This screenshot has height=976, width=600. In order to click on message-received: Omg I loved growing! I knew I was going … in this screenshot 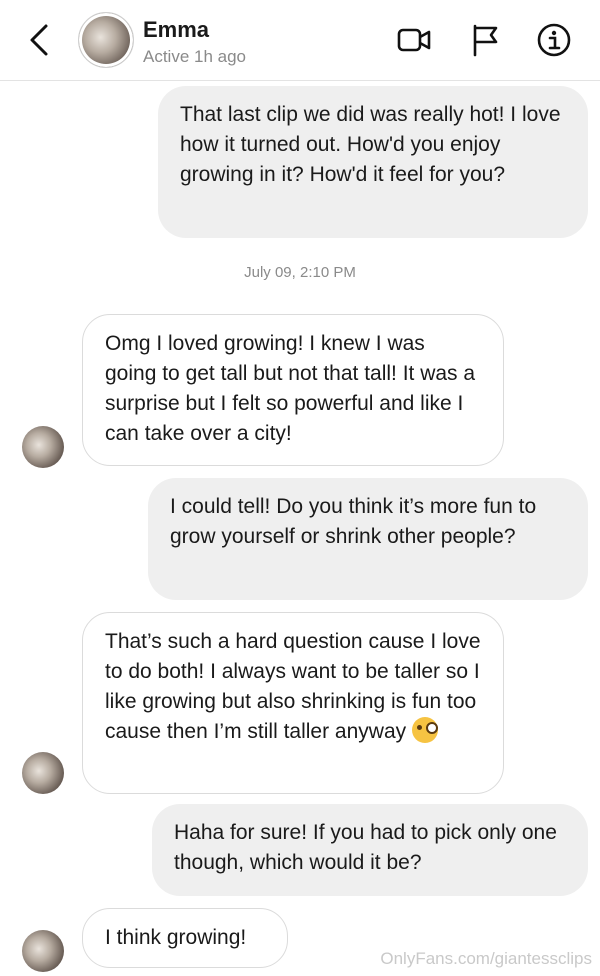, I will do `click(293, 390)`.